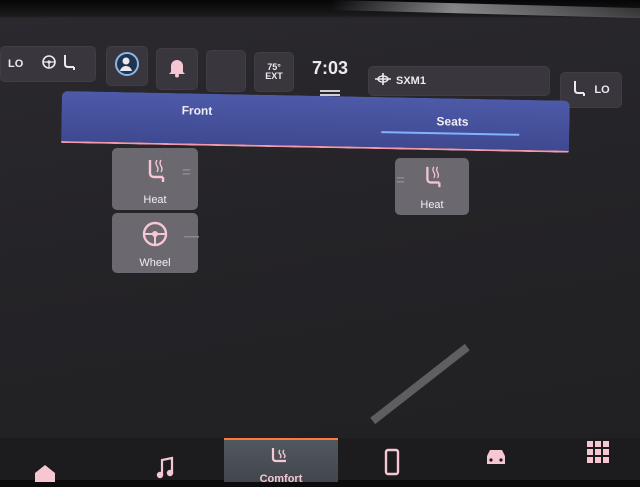 The width and height of the screenshot is (640, 487). Describe the element at coordinates (452, 121) in the screenshot. I see `tab-seats: Seats` at that location.